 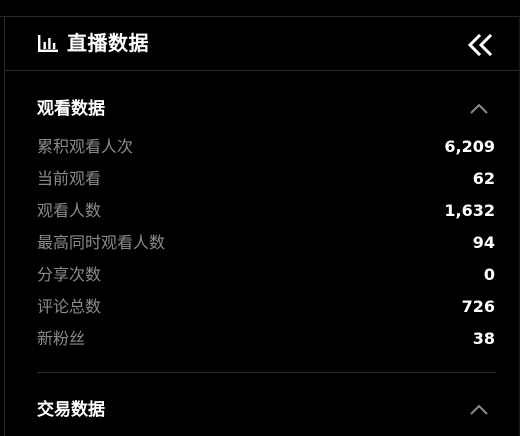 What do you see at coordinates (48, 44) in the screenshot?
I see `bar-chart-icon` at bounding box center [48, 44].